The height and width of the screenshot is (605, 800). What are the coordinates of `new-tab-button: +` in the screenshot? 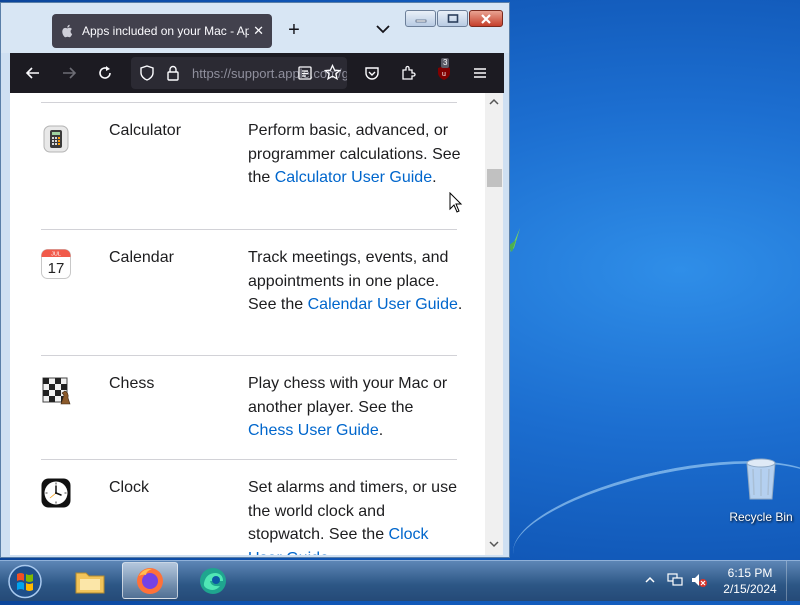 It's located at (294, 30).